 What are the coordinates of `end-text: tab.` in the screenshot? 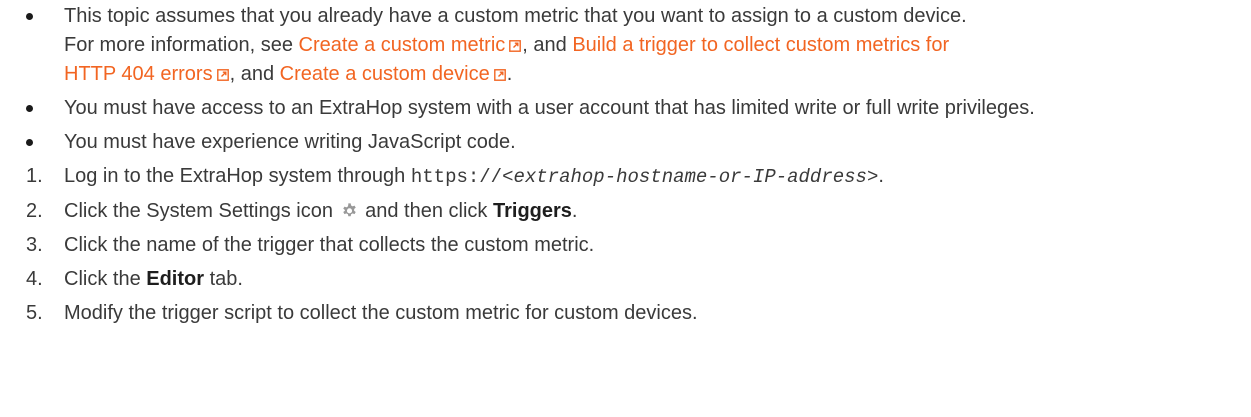 It's located at (223, 279).